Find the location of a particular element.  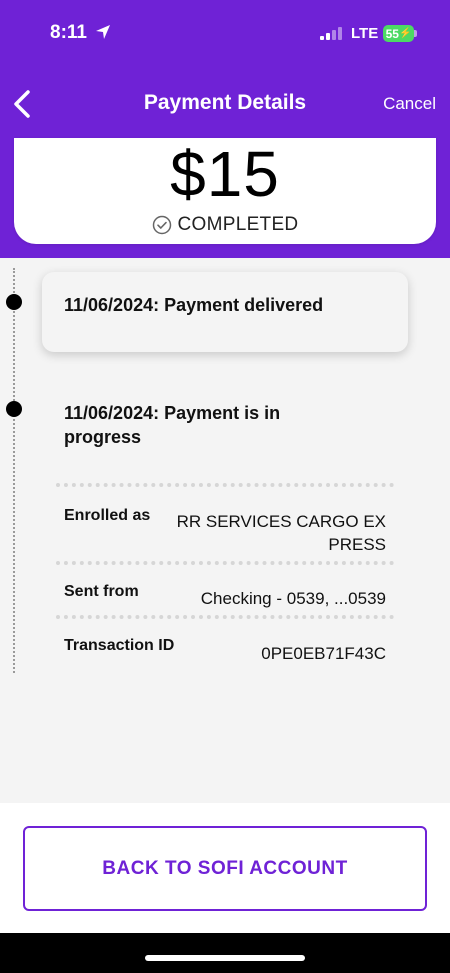

amount-card: $15 COMPLETED is located at coordinates (225, 191).